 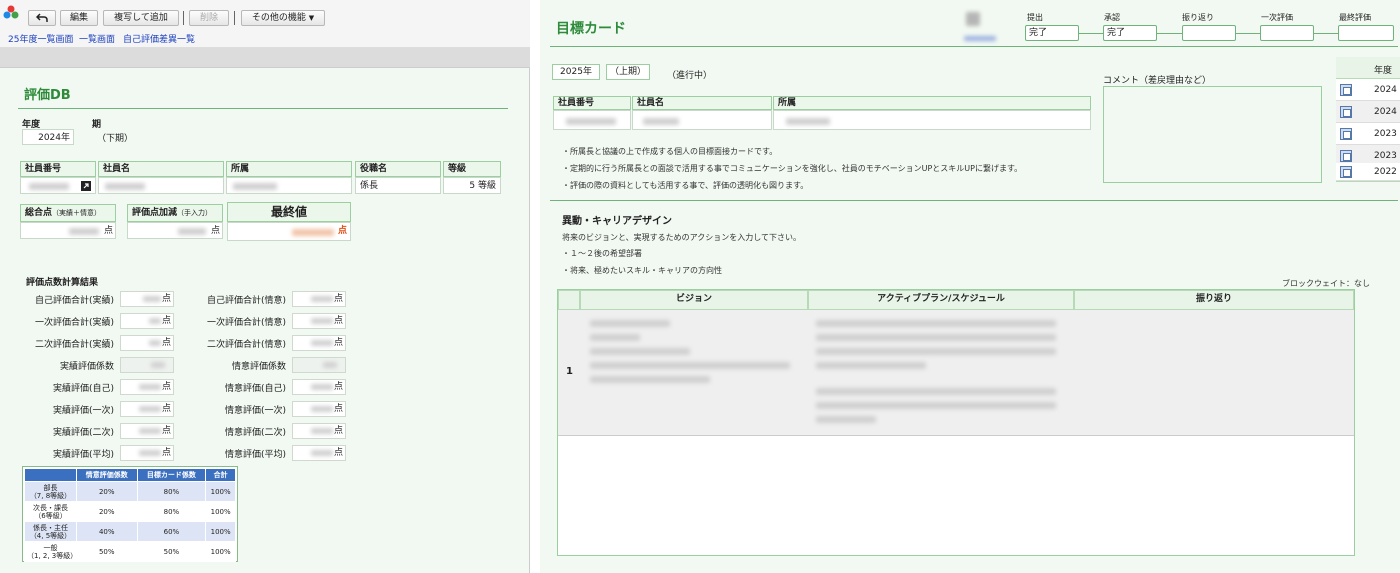 I want to click on employee-number-value, so click(x=58, y=185).